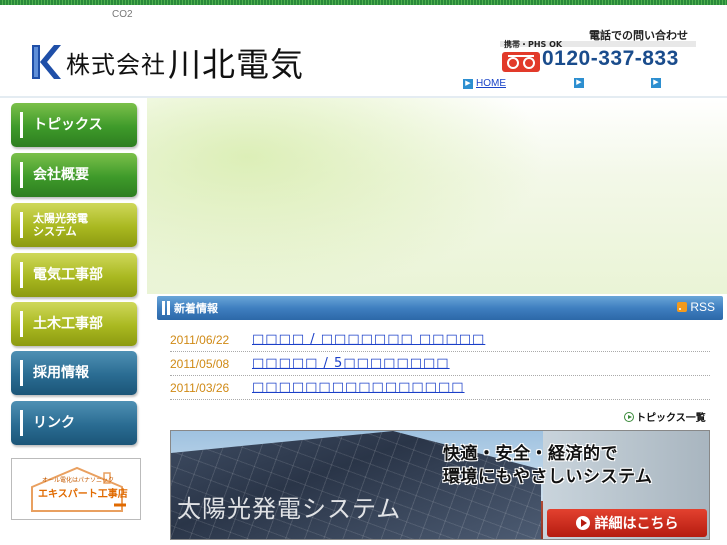 The width and height of the screenshot is (727, 545). Describe the element at coordinates (530, 454) in the screenshot. I see `solar-caption-line1: 快適・安全・経済的で` at that location.